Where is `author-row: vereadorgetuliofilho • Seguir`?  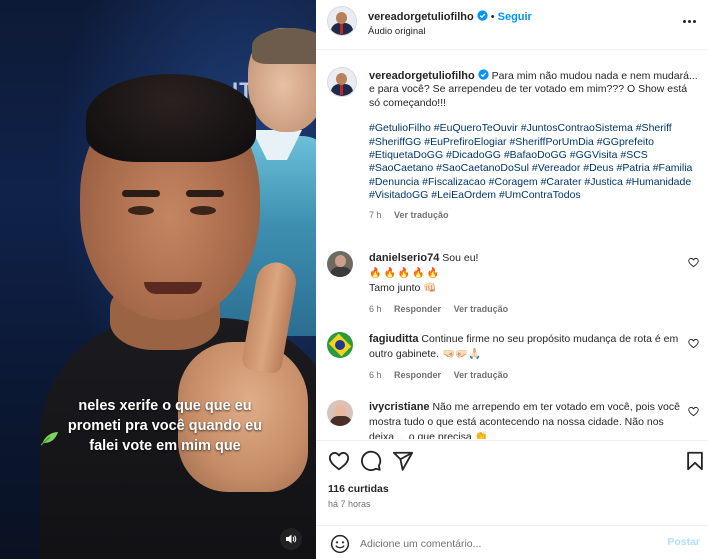
author-row: vereadorgetuliofilho • Seguir is located at coordinates (450, 16).